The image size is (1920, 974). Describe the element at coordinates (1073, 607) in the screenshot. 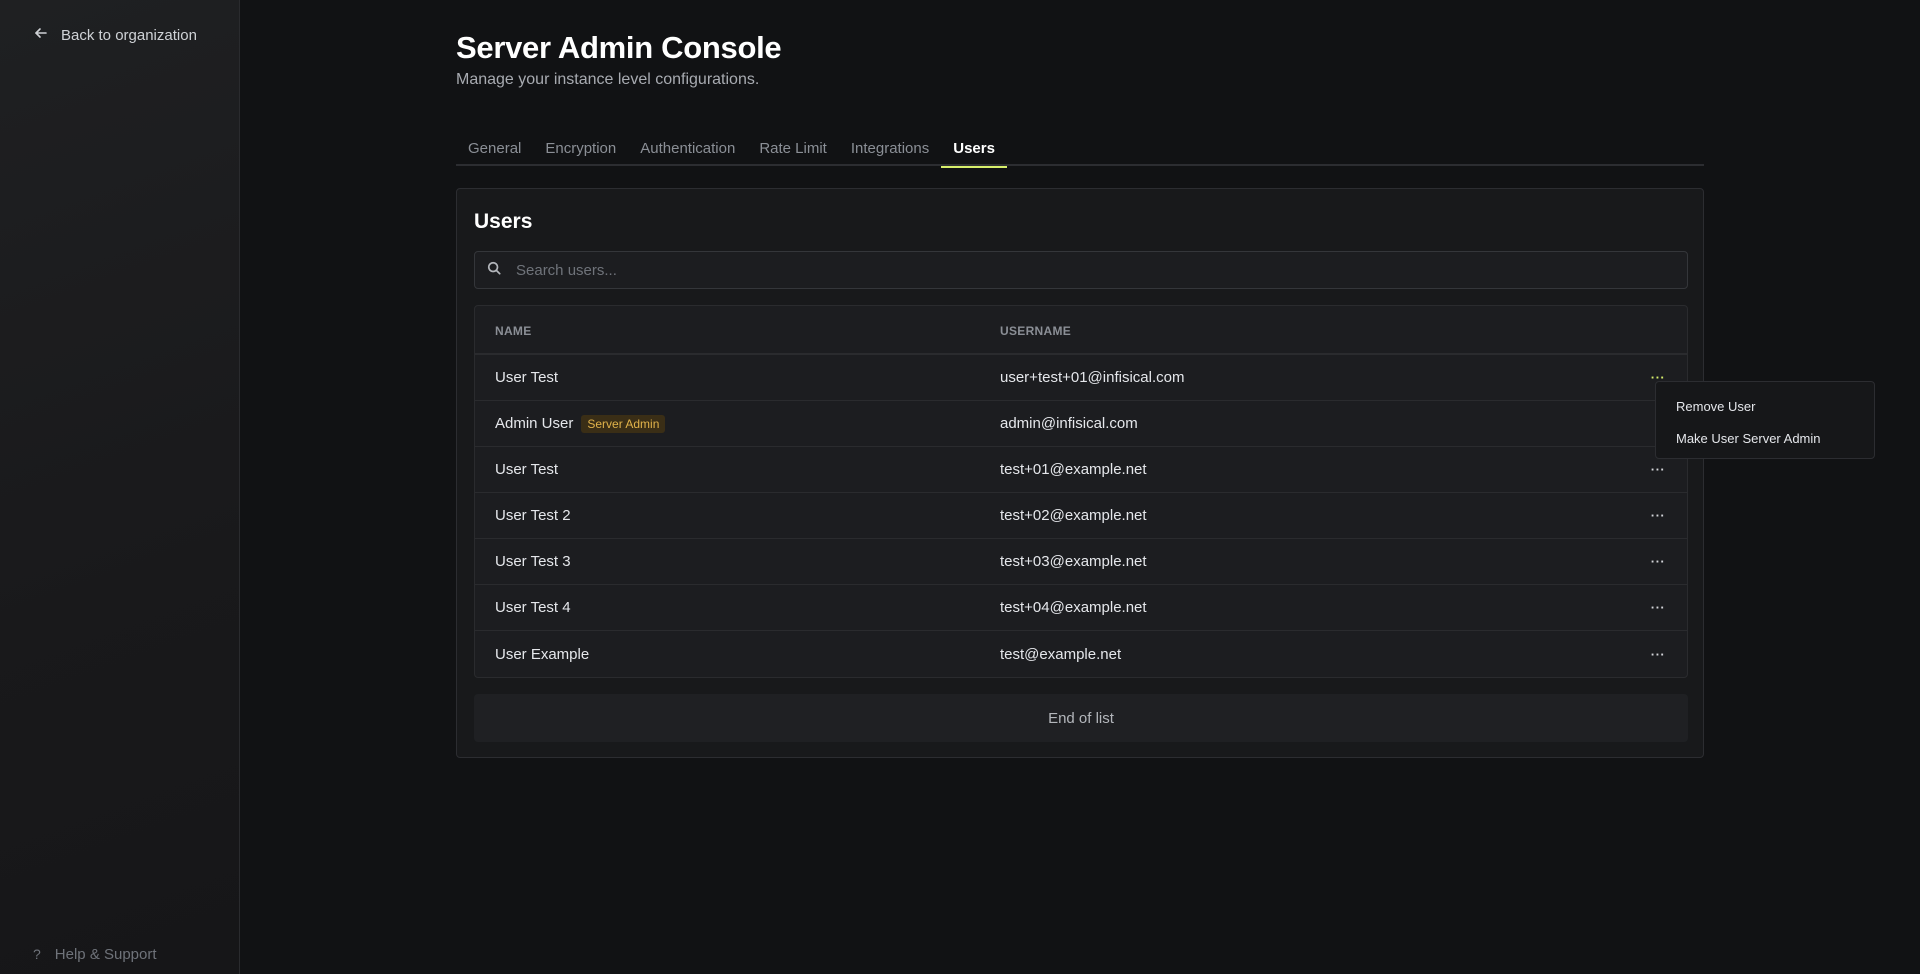

I see `user-username: test+04@example.net` at that location.